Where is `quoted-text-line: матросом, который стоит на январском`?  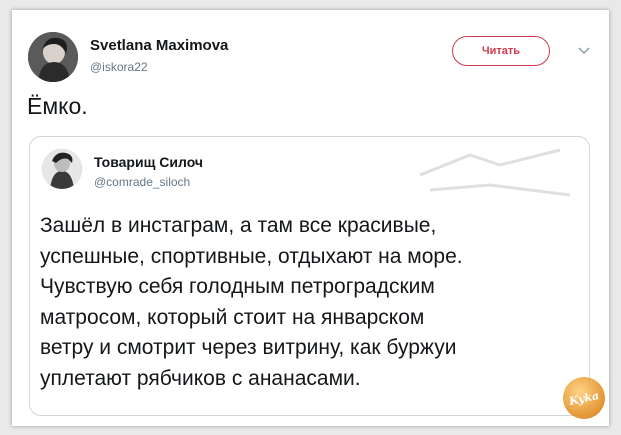 quoted-text-line: матросом, который стоит на январском is located at coordinates (232, 317).